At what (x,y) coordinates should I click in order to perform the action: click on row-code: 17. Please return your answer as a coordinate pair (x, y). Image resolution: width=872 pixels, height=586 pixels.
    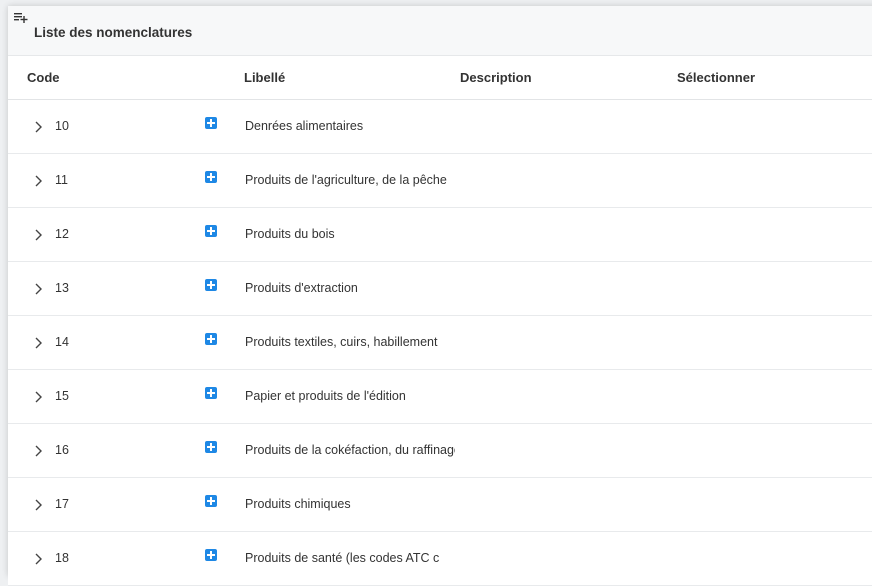
    Looking at the image, I should click on (62, 504).